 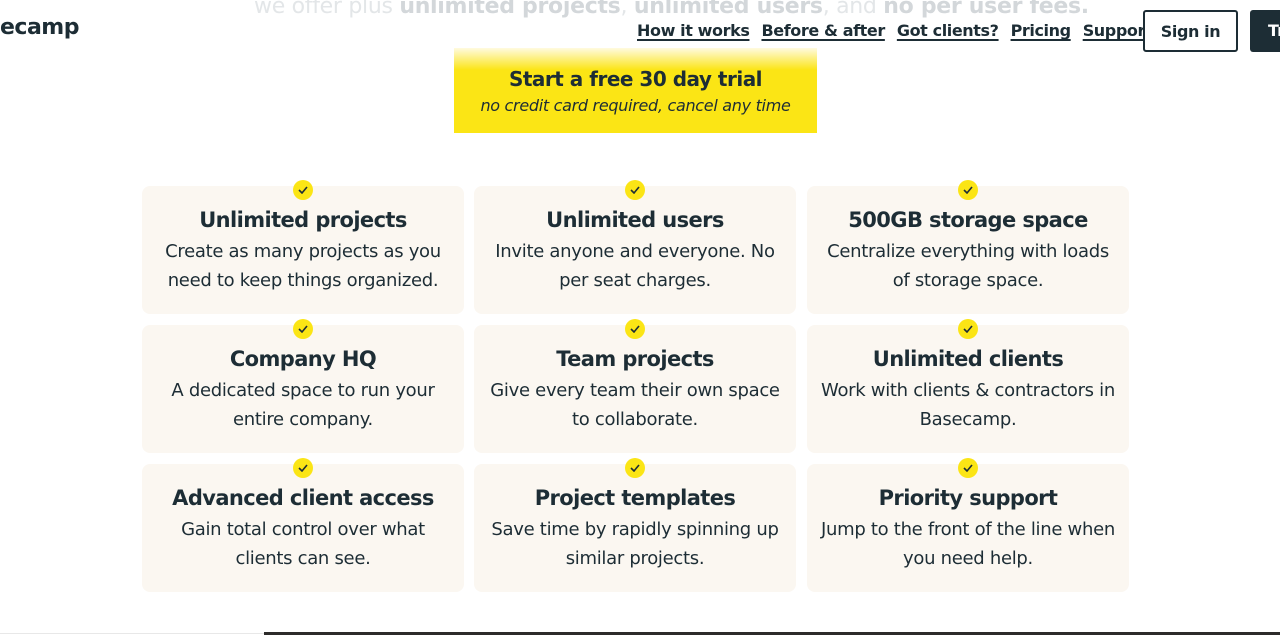 What do you see at coordinates (968, 359) in the screenshot?
I see `feature-title: Unlimited clients` at bounding box center [968, 359].